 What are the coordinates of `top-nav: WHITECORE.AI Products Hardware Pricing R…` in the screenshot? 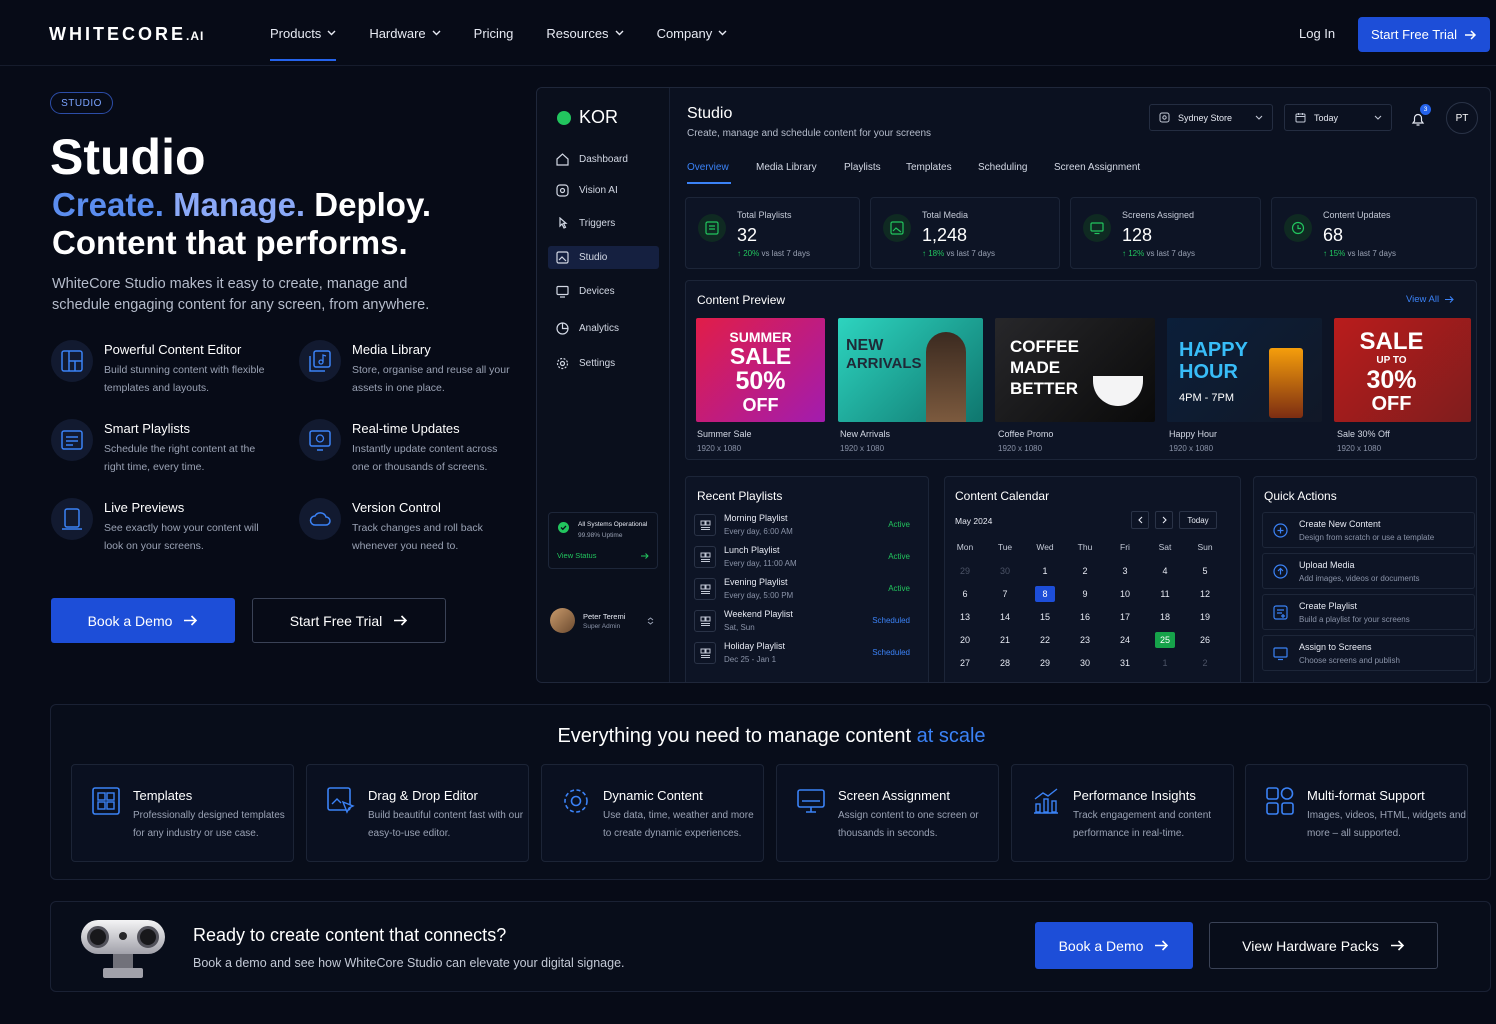 It's located at (748, 33).